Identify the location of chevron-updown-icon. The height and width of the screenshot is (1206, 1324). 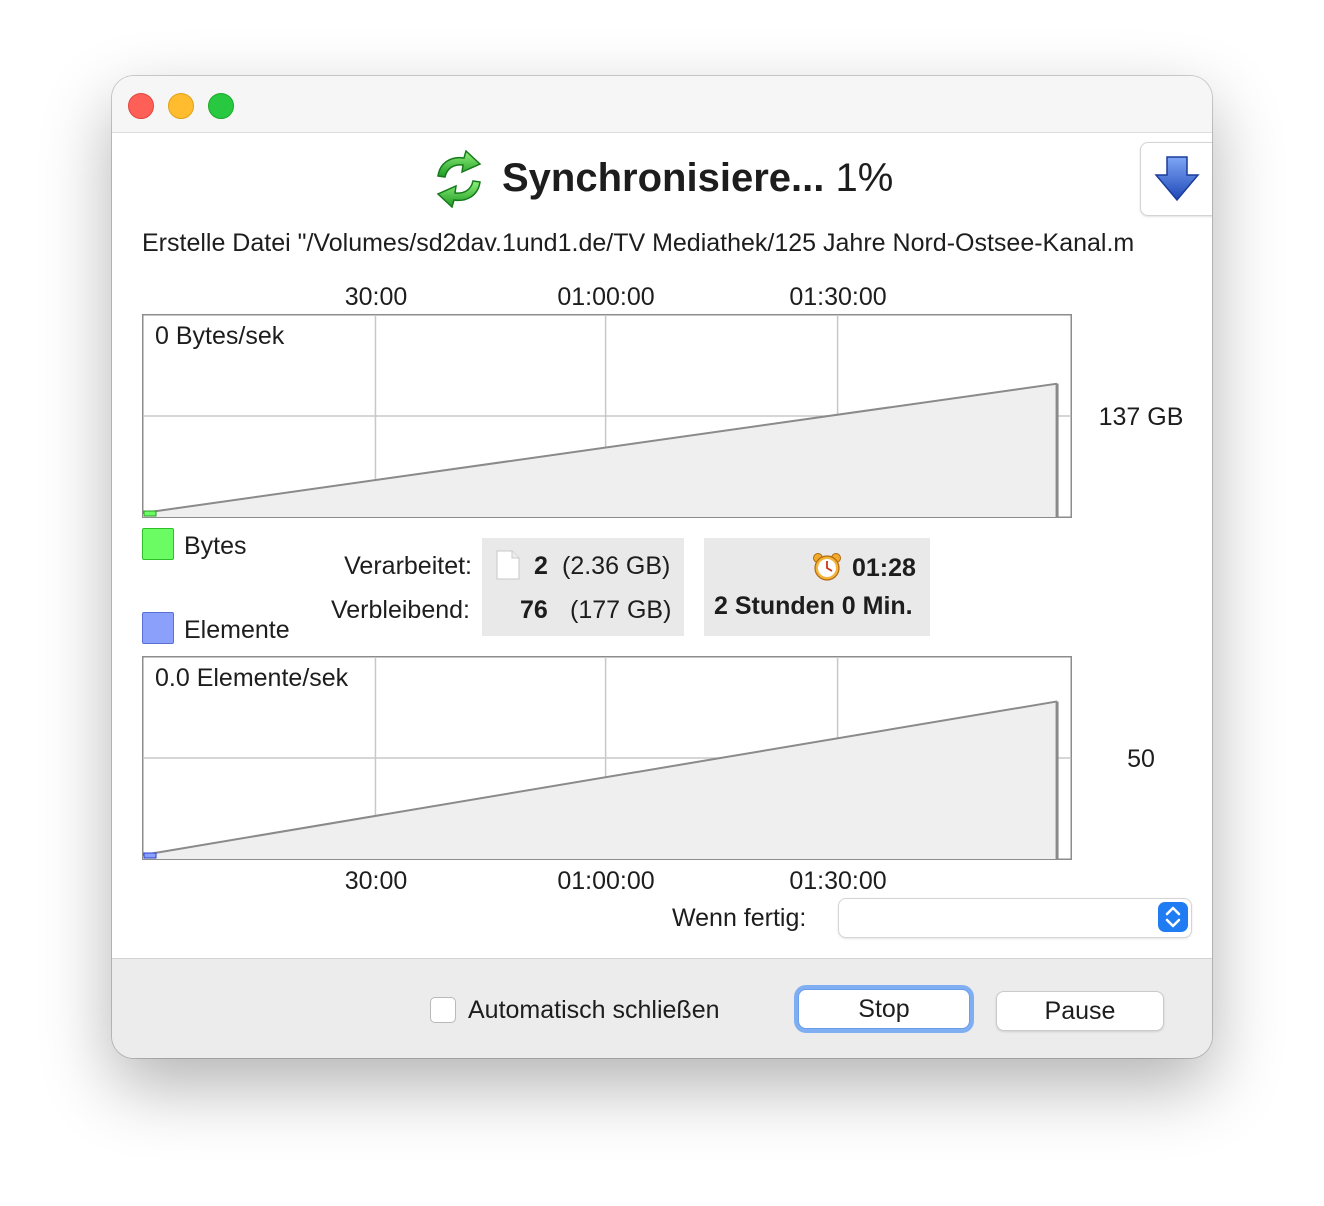
(1173, 917).